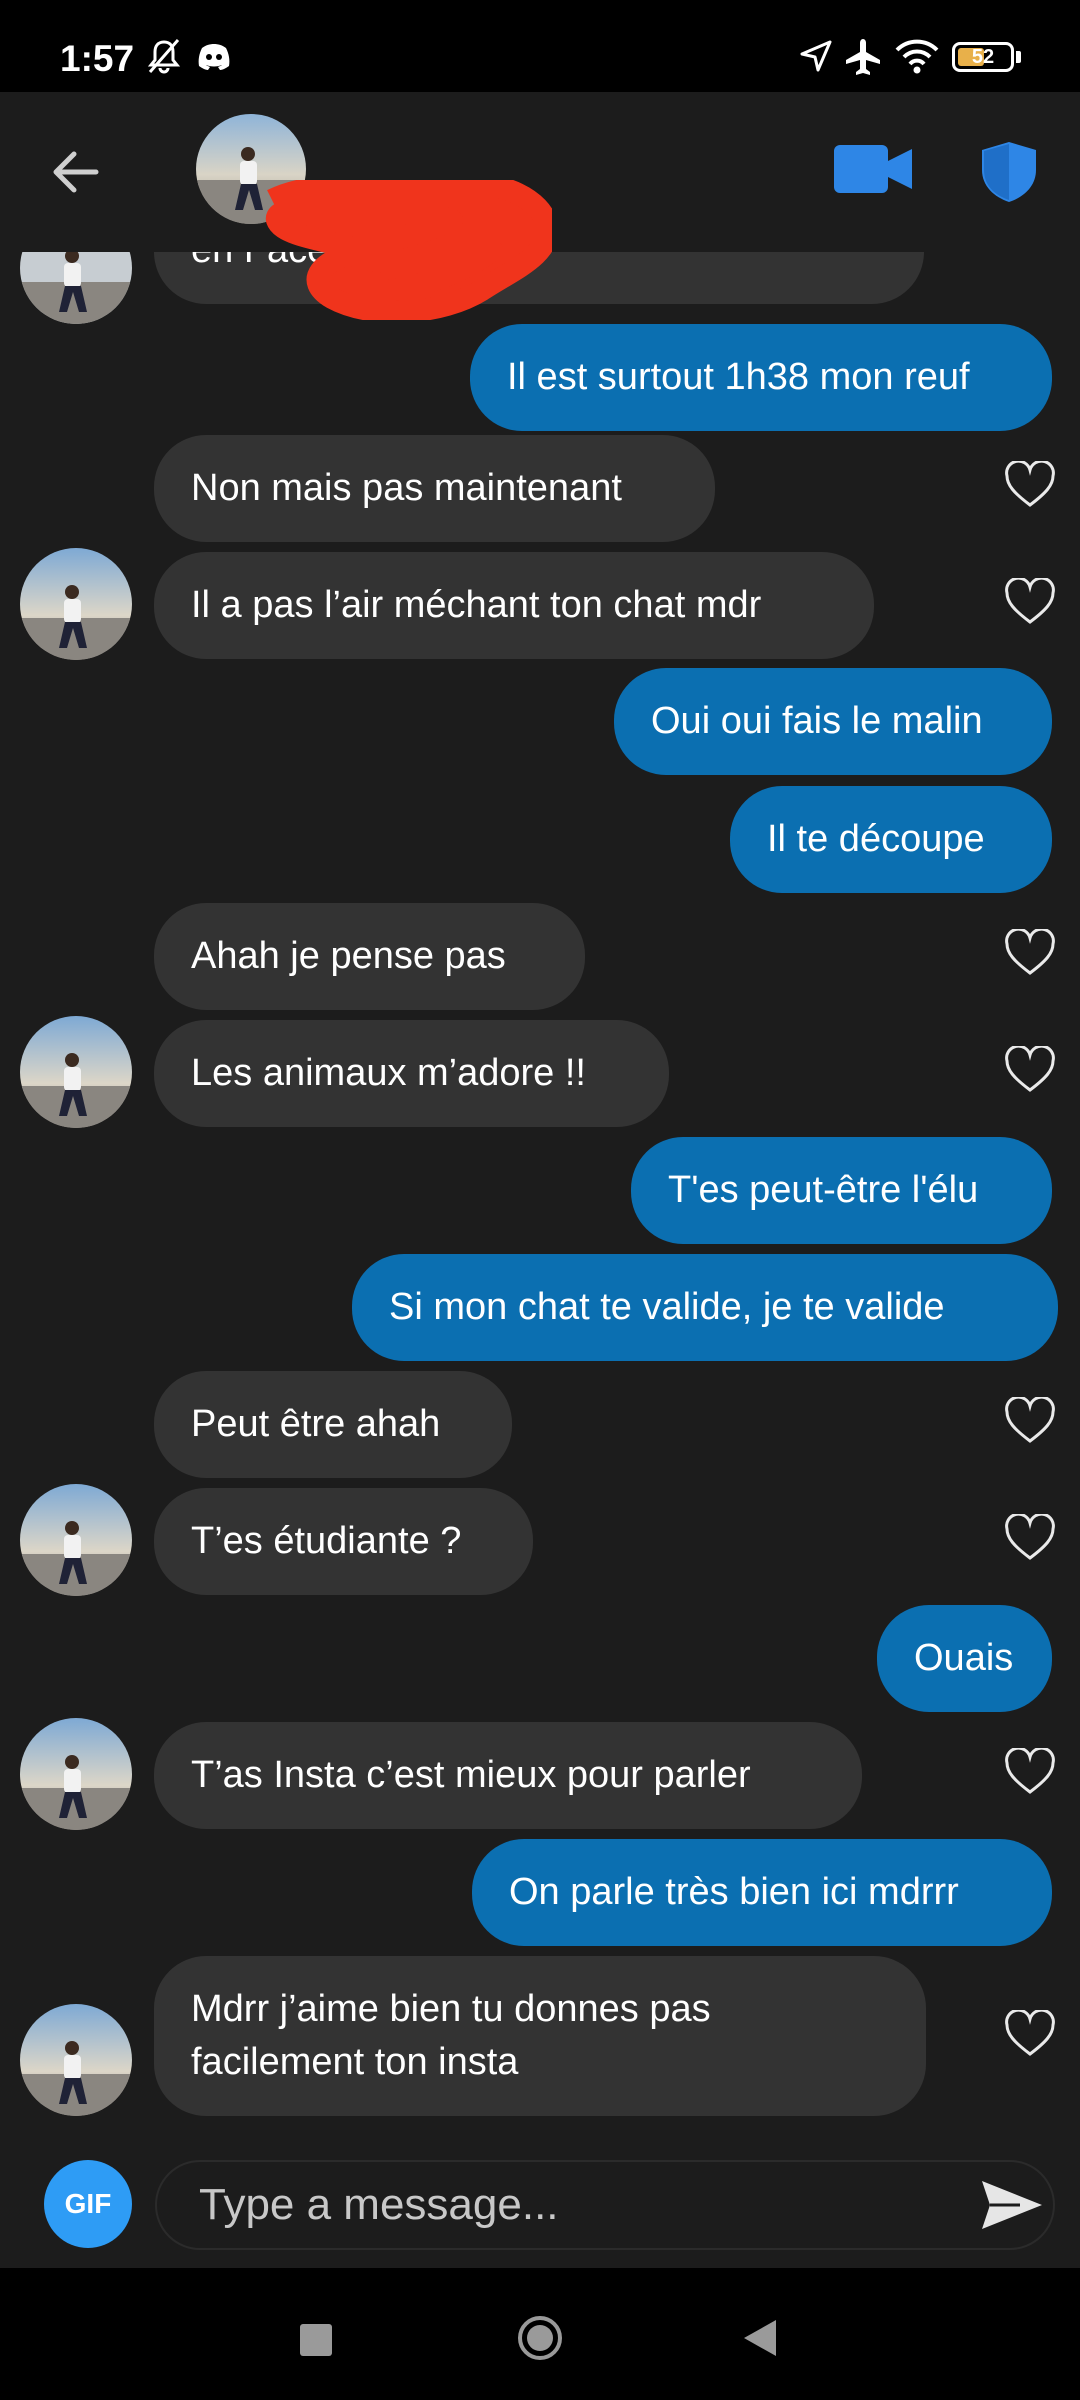 The width and height of the screenshot is (1080, 2400). Describe the element at coordinates (833, 721) in the screenshot. I see `message-outgoing: Oui oui fais le malin` at that location.